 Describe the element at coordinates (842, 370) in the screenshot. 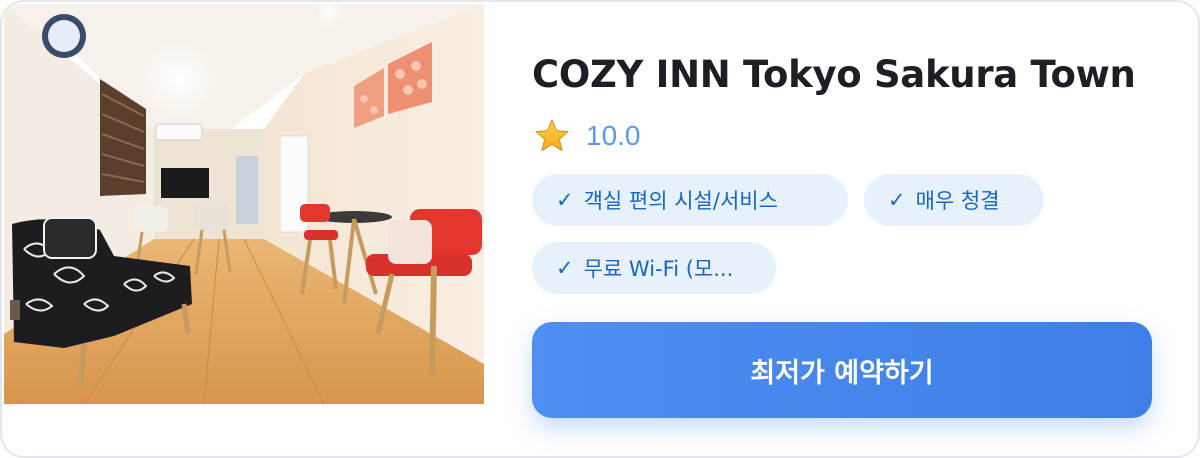

I see `book-lowest-price-button: 최저가 예약하기` at that location.